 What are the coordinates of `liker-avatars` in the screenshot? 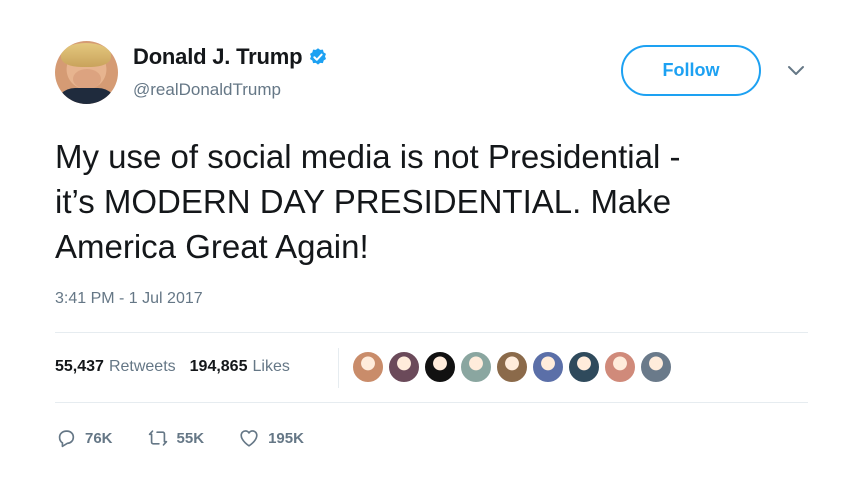 It's located at (514, 367).